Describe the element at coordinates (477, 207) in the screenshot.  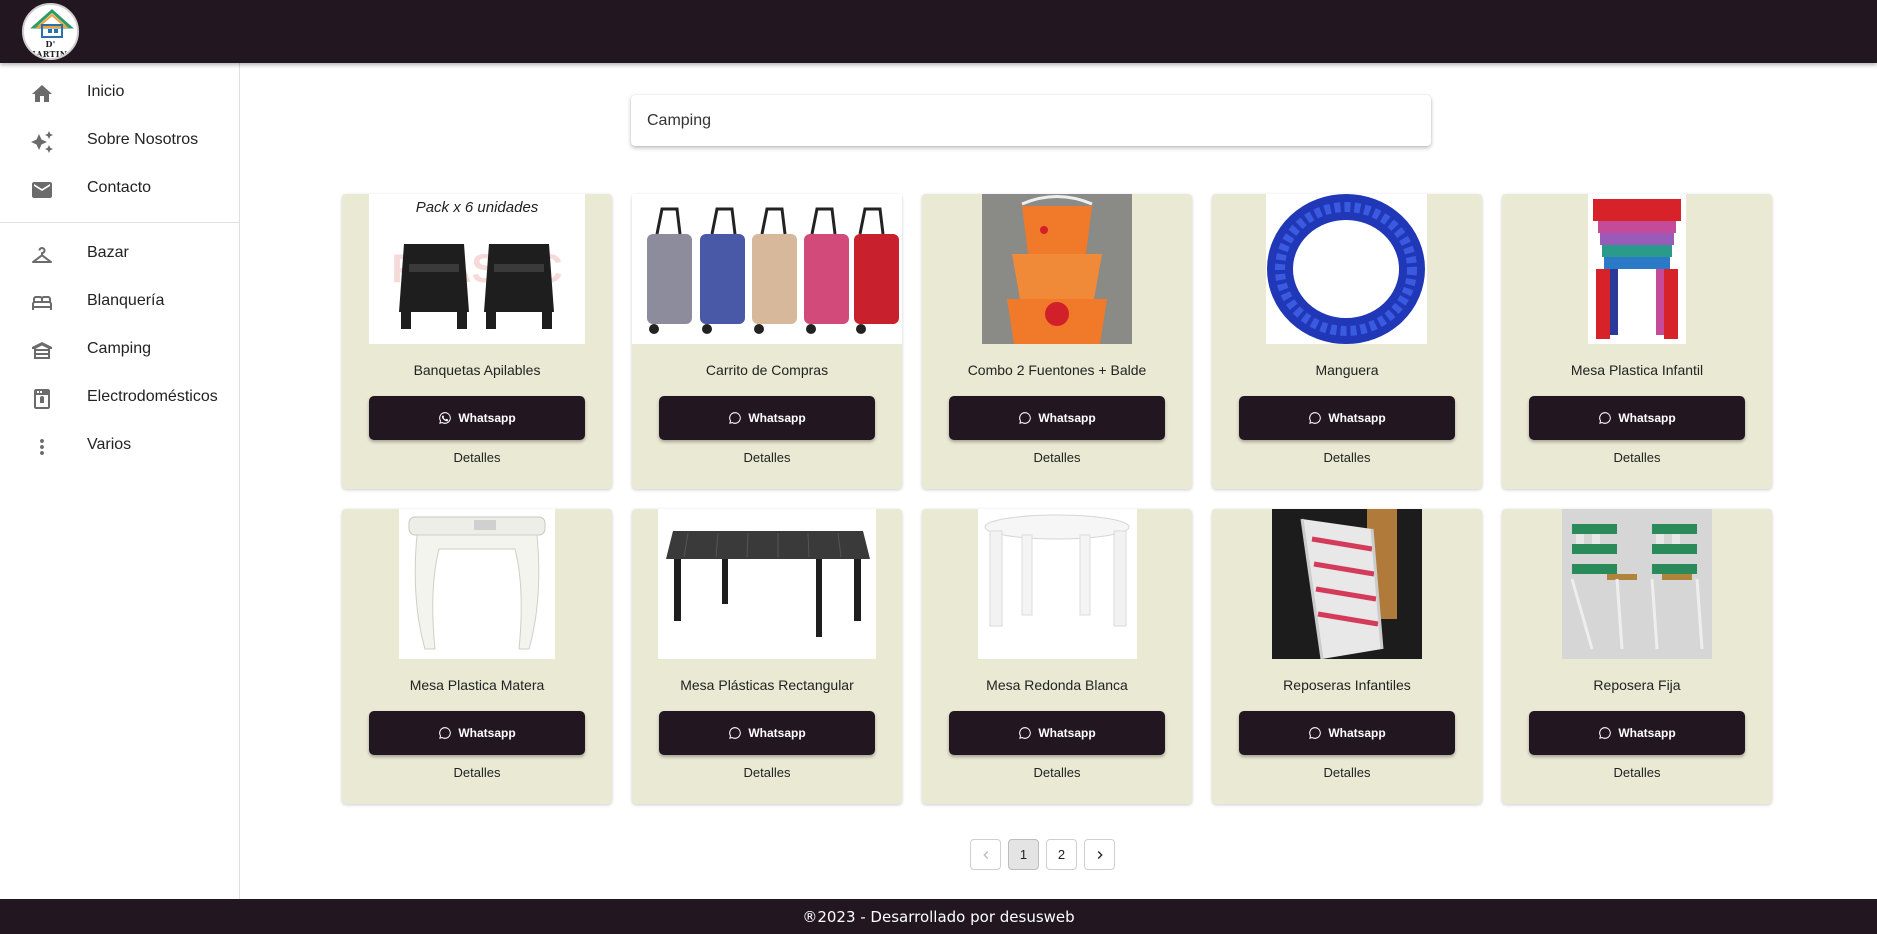
I see `image-caption: Pack x 6 unidades` at that location.